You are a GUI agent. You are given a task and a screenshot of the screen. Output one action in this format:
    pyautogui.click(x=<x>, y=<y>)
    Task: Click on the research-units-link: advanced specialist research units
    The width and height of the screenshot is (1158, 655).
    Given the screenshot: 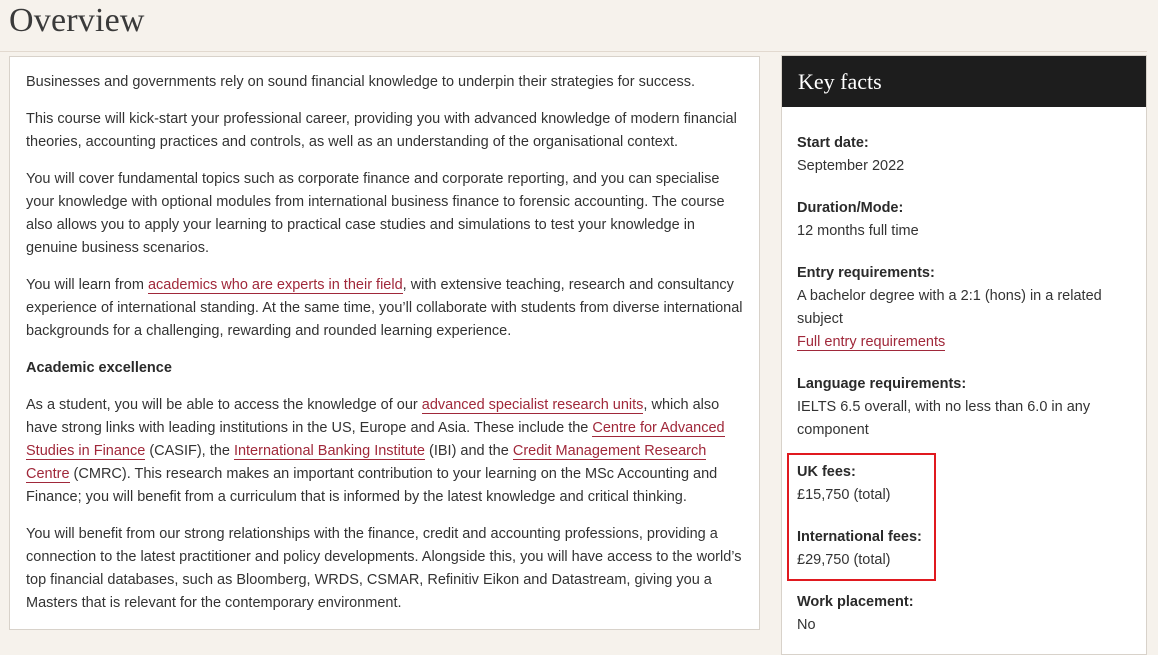 What is the action you would take?
    pyautogui.click(x=532, y=405)
    